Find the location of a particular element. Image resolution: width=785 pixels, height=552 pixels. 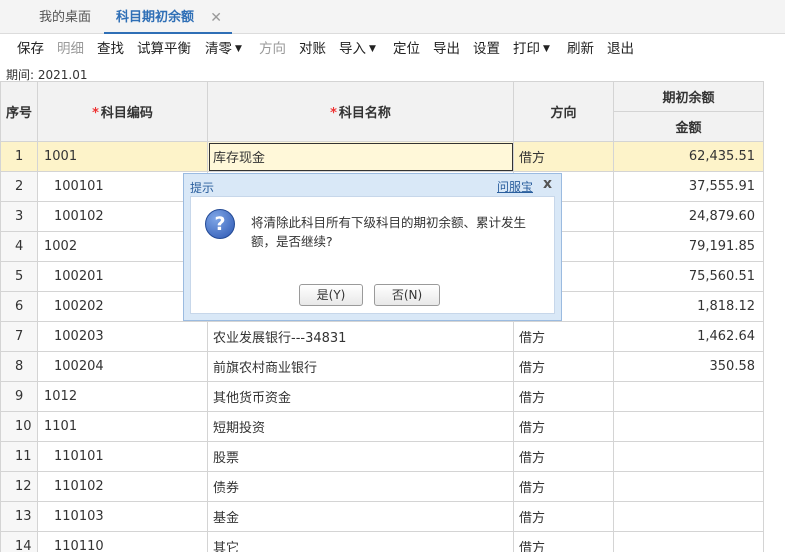

locate-button: 定位 is located at coordinates (406, 49).